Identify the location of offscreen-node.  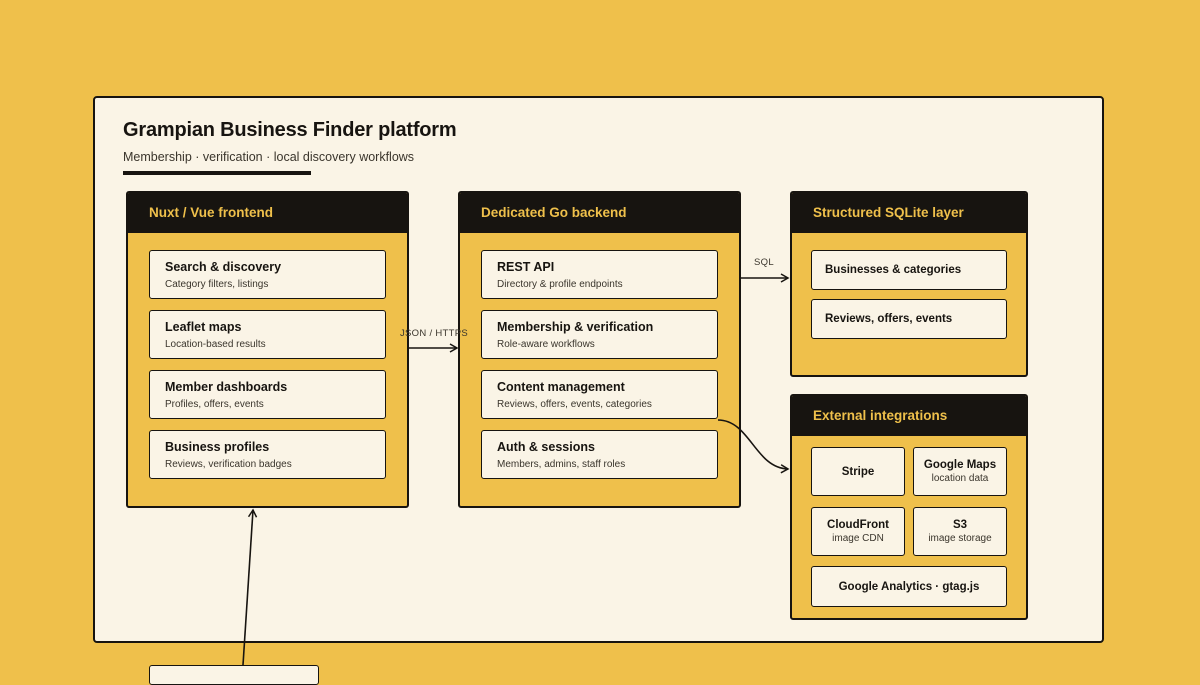
(234, 675).